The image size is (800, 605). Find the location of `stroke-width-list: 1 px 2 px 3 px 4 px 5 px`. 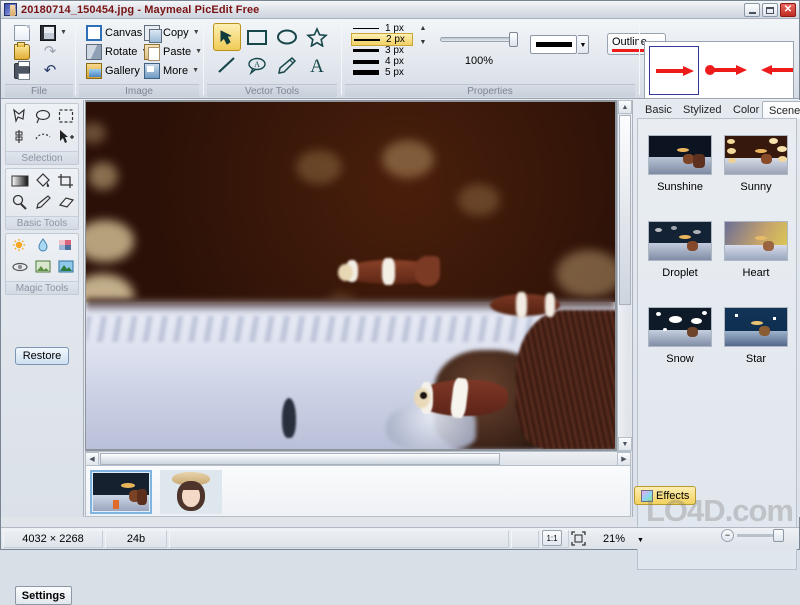

stroke-width-list: 1 px 2 px 3 px 4 px 5 px is located at coordinates (382, 50).